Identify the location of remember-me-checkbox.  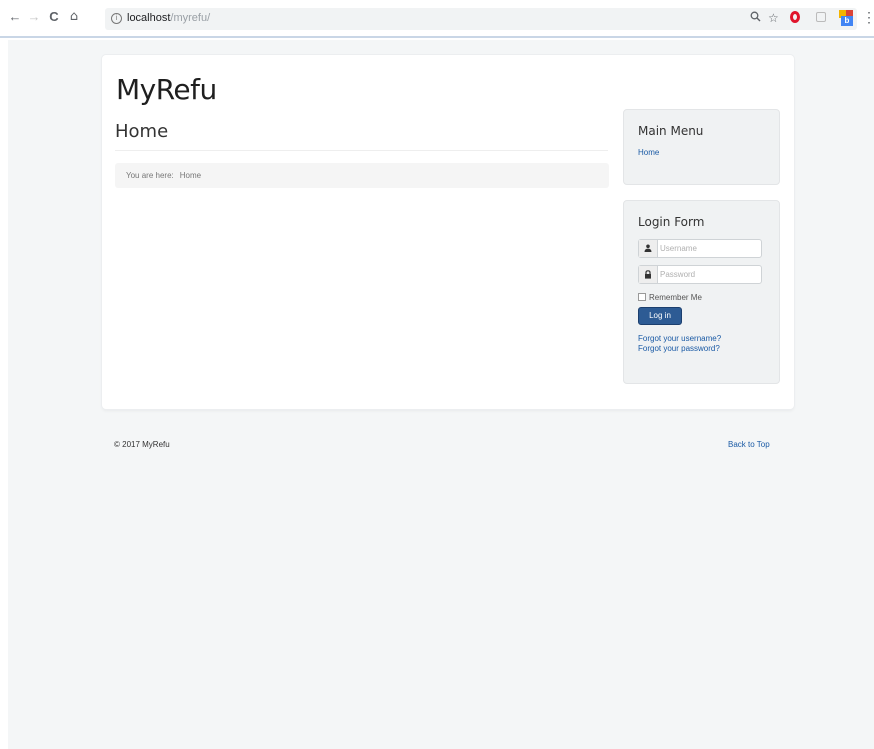
(642, 297).